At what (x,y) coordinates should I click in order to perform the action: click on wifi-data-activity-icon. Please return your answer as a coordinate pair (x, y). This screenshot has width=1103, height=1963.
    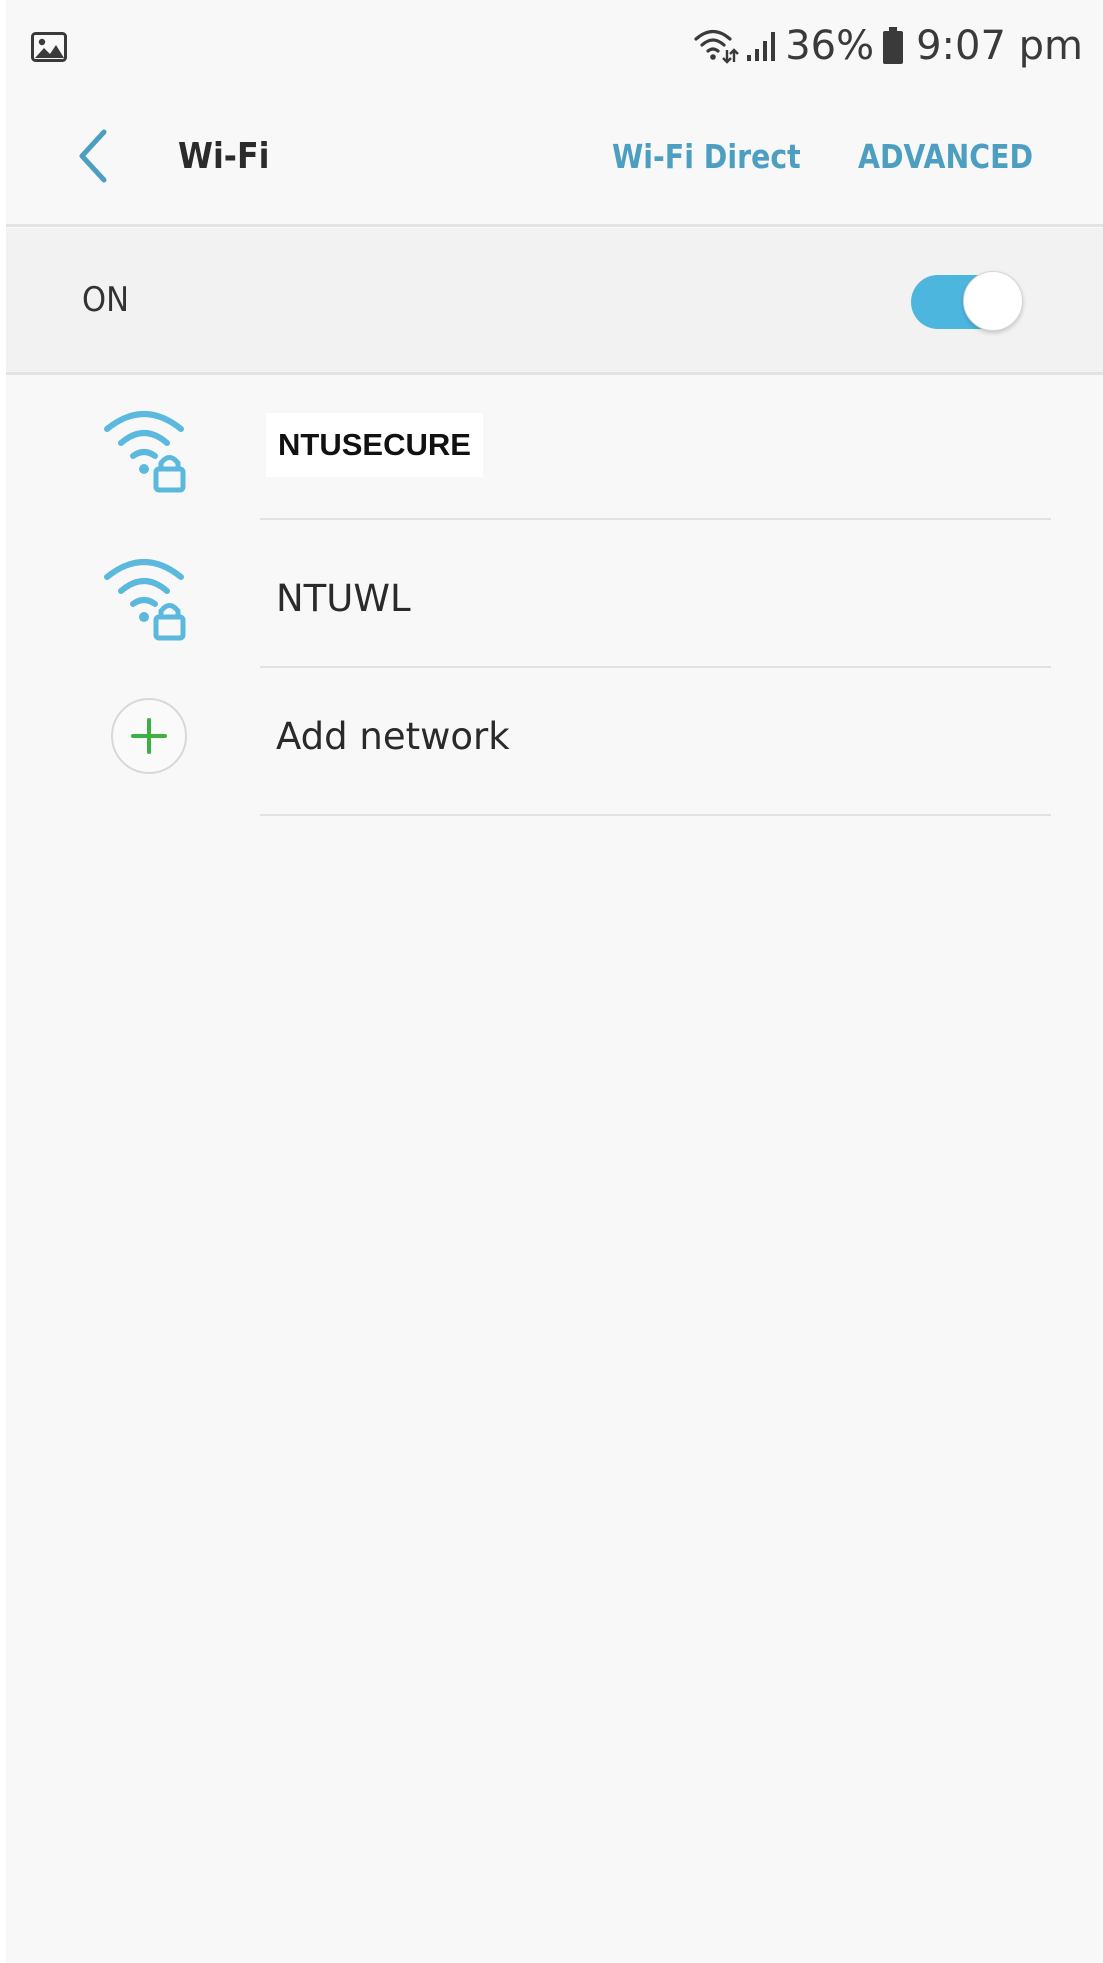
    Looking at the image, I should click on (717, 46).